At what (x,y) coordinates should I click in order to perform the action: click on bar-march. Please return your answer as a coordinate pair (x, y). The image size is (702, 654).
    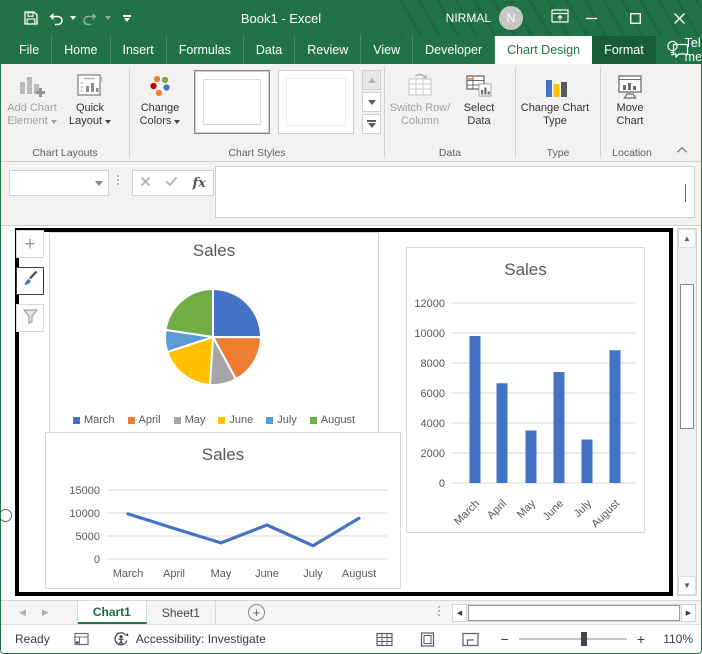
    Looking at the image, I should click on (475, 409).